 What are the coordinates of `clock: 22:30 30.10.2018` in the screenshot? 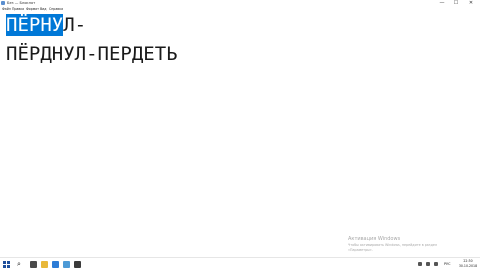 It's located at (468, 264).